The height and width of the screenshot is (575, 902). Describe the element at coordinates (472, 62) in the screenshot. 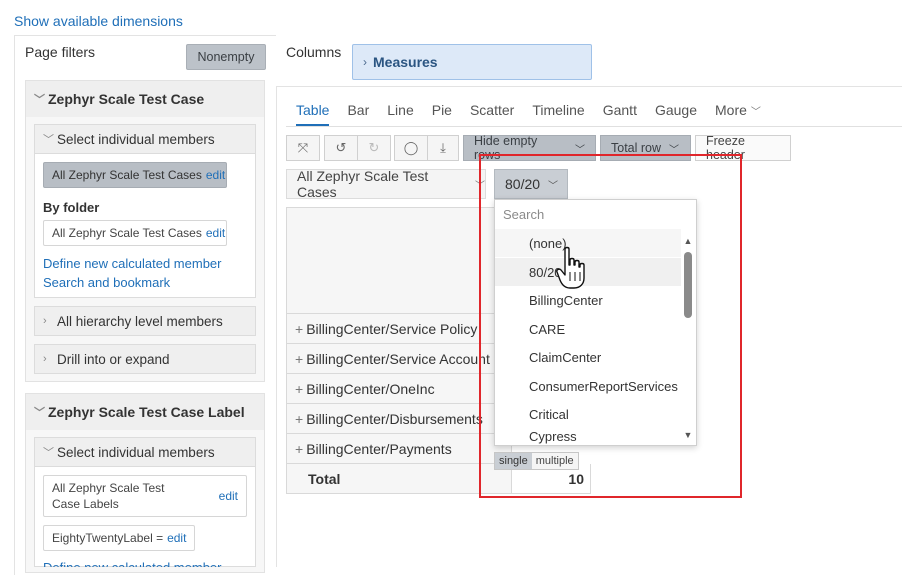

I see `measures-chip: › Measures` at that location.